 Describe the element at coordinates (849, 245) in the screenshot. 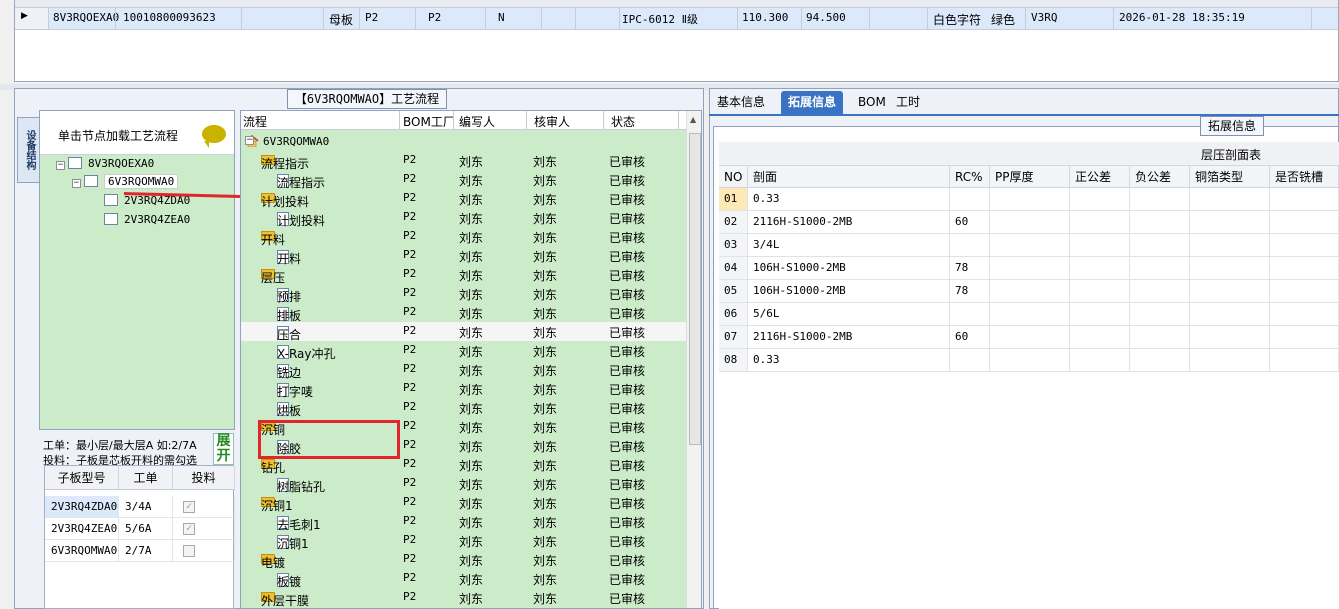

I see `cell-section: 3/4L` at that location.